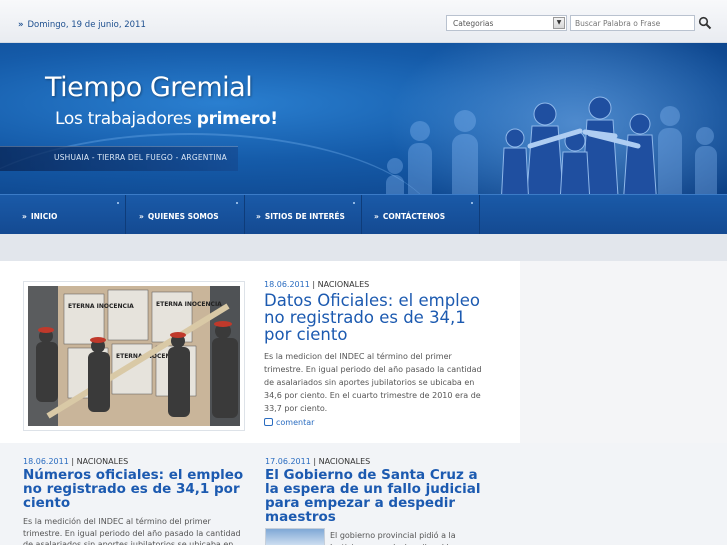 This screenshot has height=545, width=727. Describe the element at coordinates (201, 87) in the screenshot. I see `logo-title-part2: Gremial` at that location.